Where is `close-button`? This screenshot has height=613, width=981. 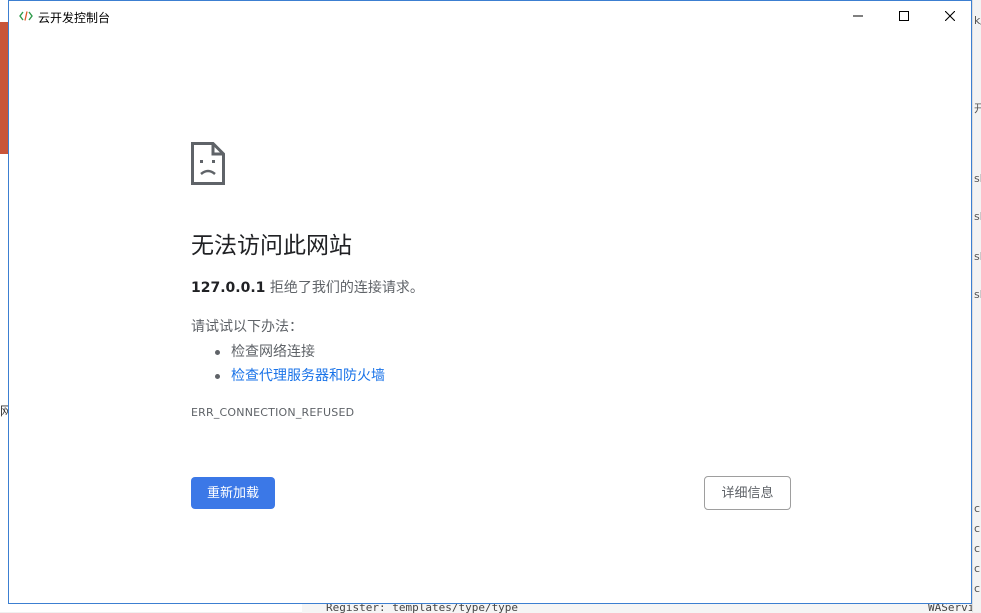 close-button is located at coordinates (950, 16).